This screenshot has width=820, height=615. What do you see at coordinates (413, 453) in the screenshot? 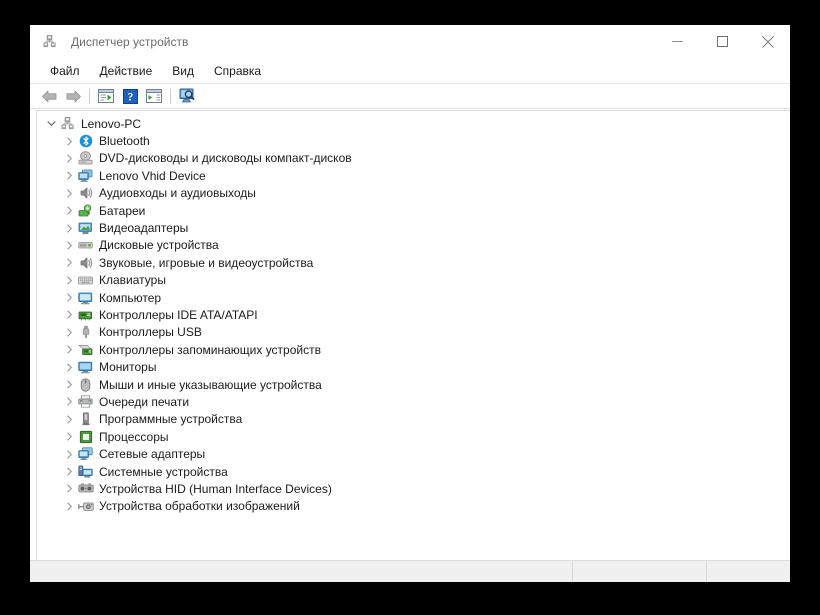
I see `tree-node-network-adapters: Сетевые адаптеры` at bounding box center [413, 453].